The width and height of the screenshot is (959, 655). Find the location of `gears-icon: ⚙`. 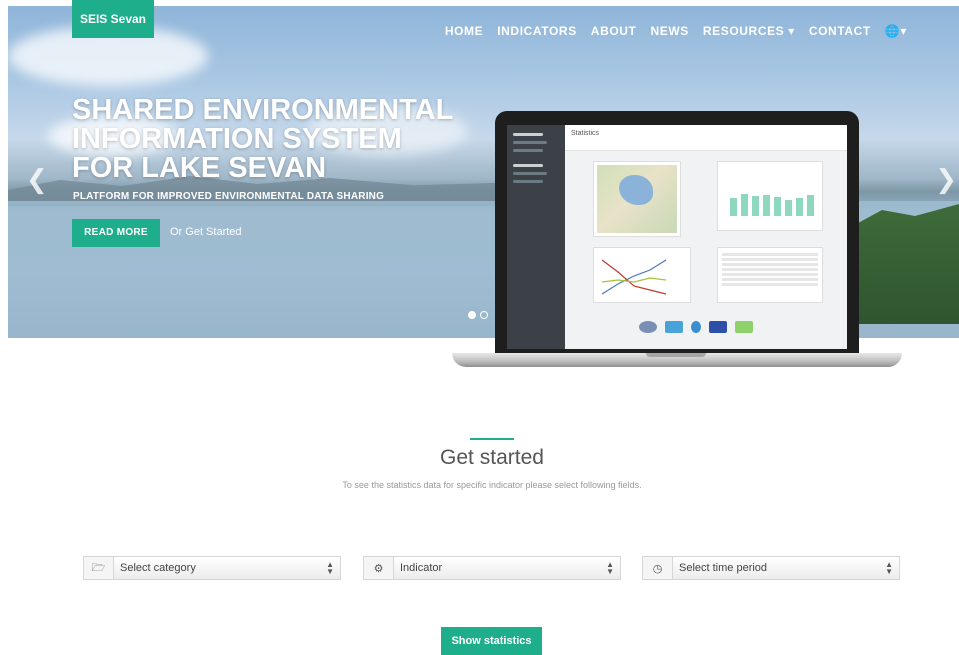

gears-icon: ⚙ is located at coordinates (379, 568).